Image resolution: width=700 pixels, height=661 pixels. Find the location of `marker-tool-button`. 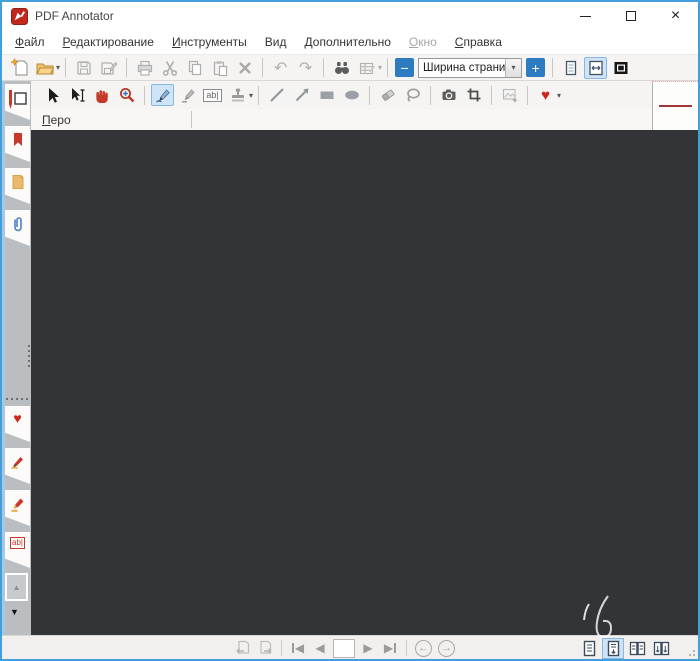

marker-tool-button is located at coordinates (187, 95).